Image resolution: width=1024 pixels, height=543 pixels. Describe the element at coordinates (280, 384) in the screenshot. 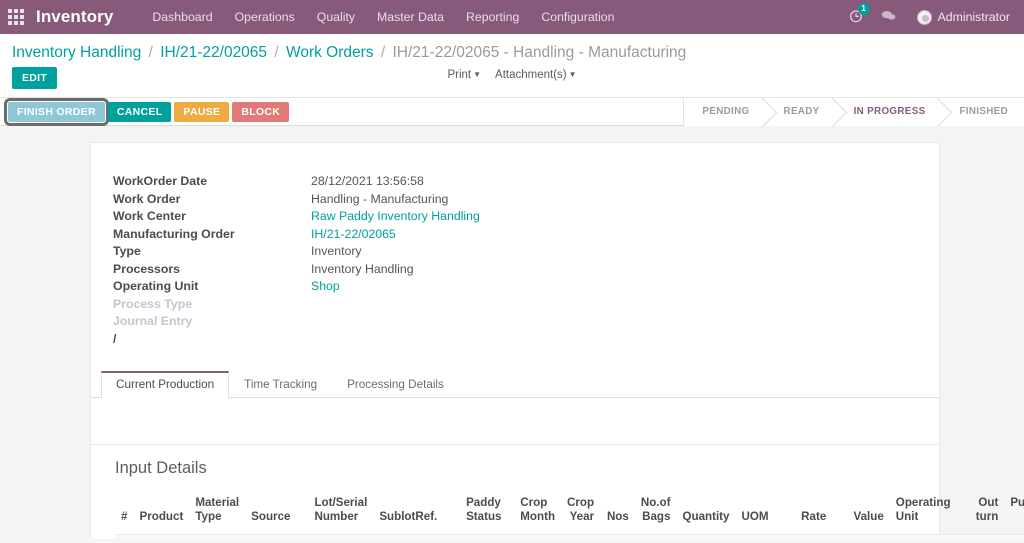

I see `tab-time-tracking: Time Tracking` at that location.